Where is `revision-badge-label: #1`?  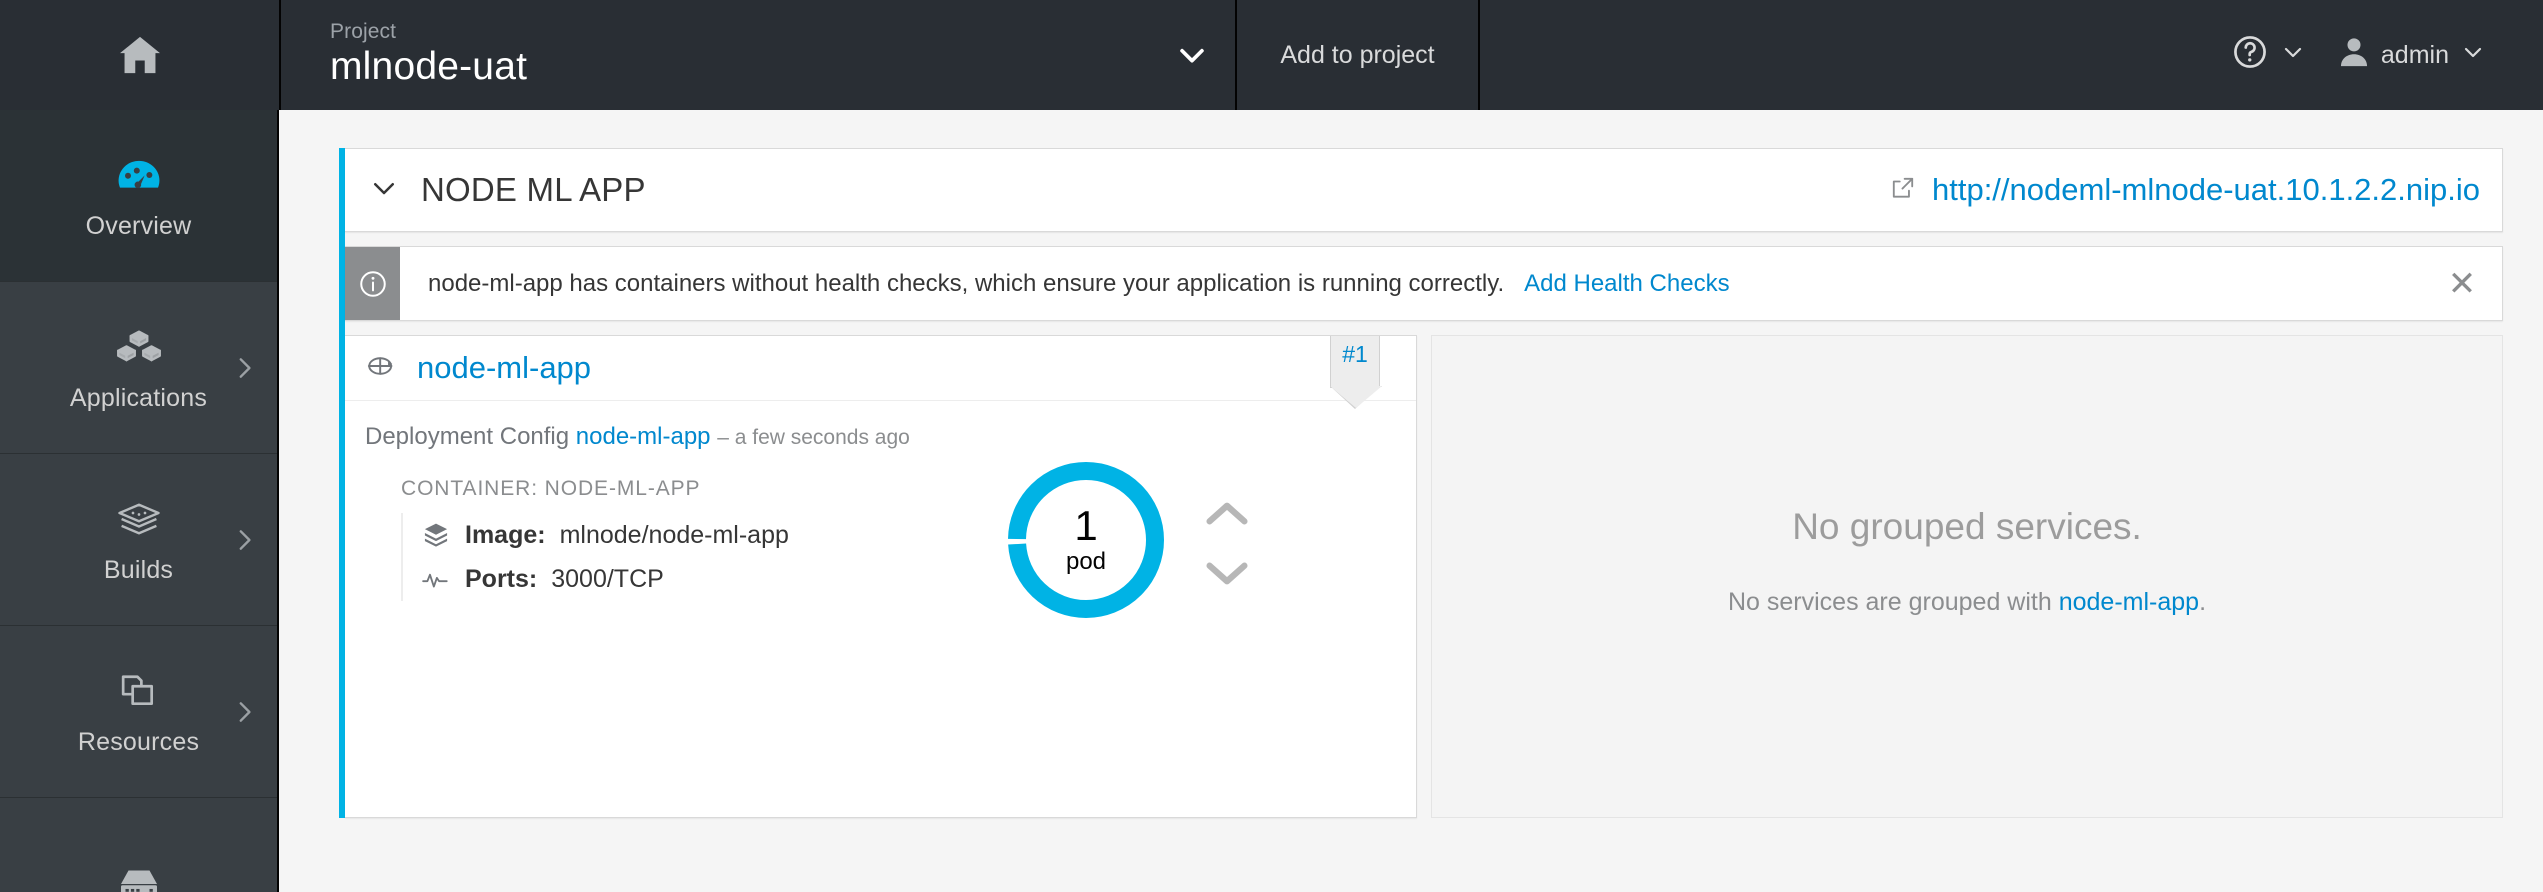
revision-badge-label: #1 is located at coordinates (1355, 354).